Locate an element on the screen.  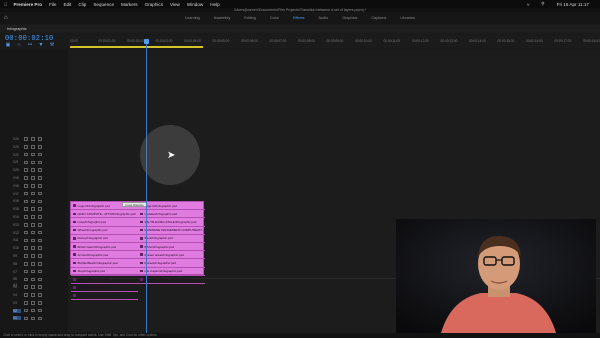
track-header-v9: V9 is located at coordinates (29, 256).